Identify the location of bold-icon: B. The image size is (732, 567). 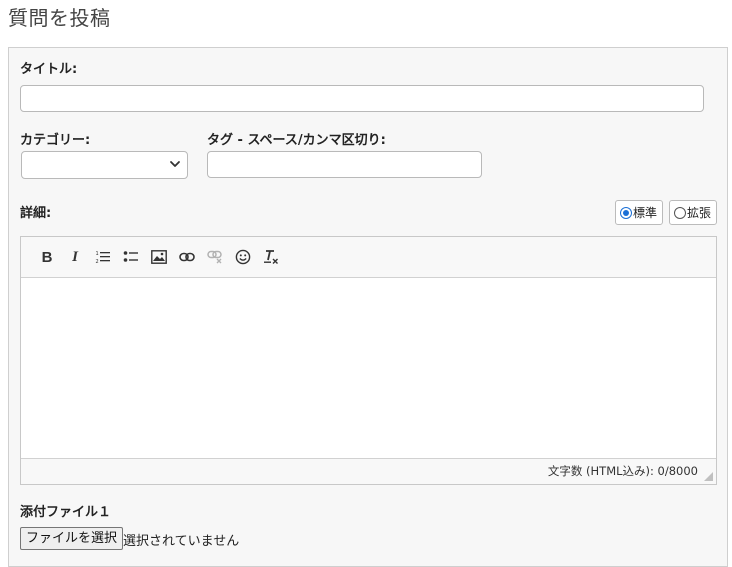
(47, 257).